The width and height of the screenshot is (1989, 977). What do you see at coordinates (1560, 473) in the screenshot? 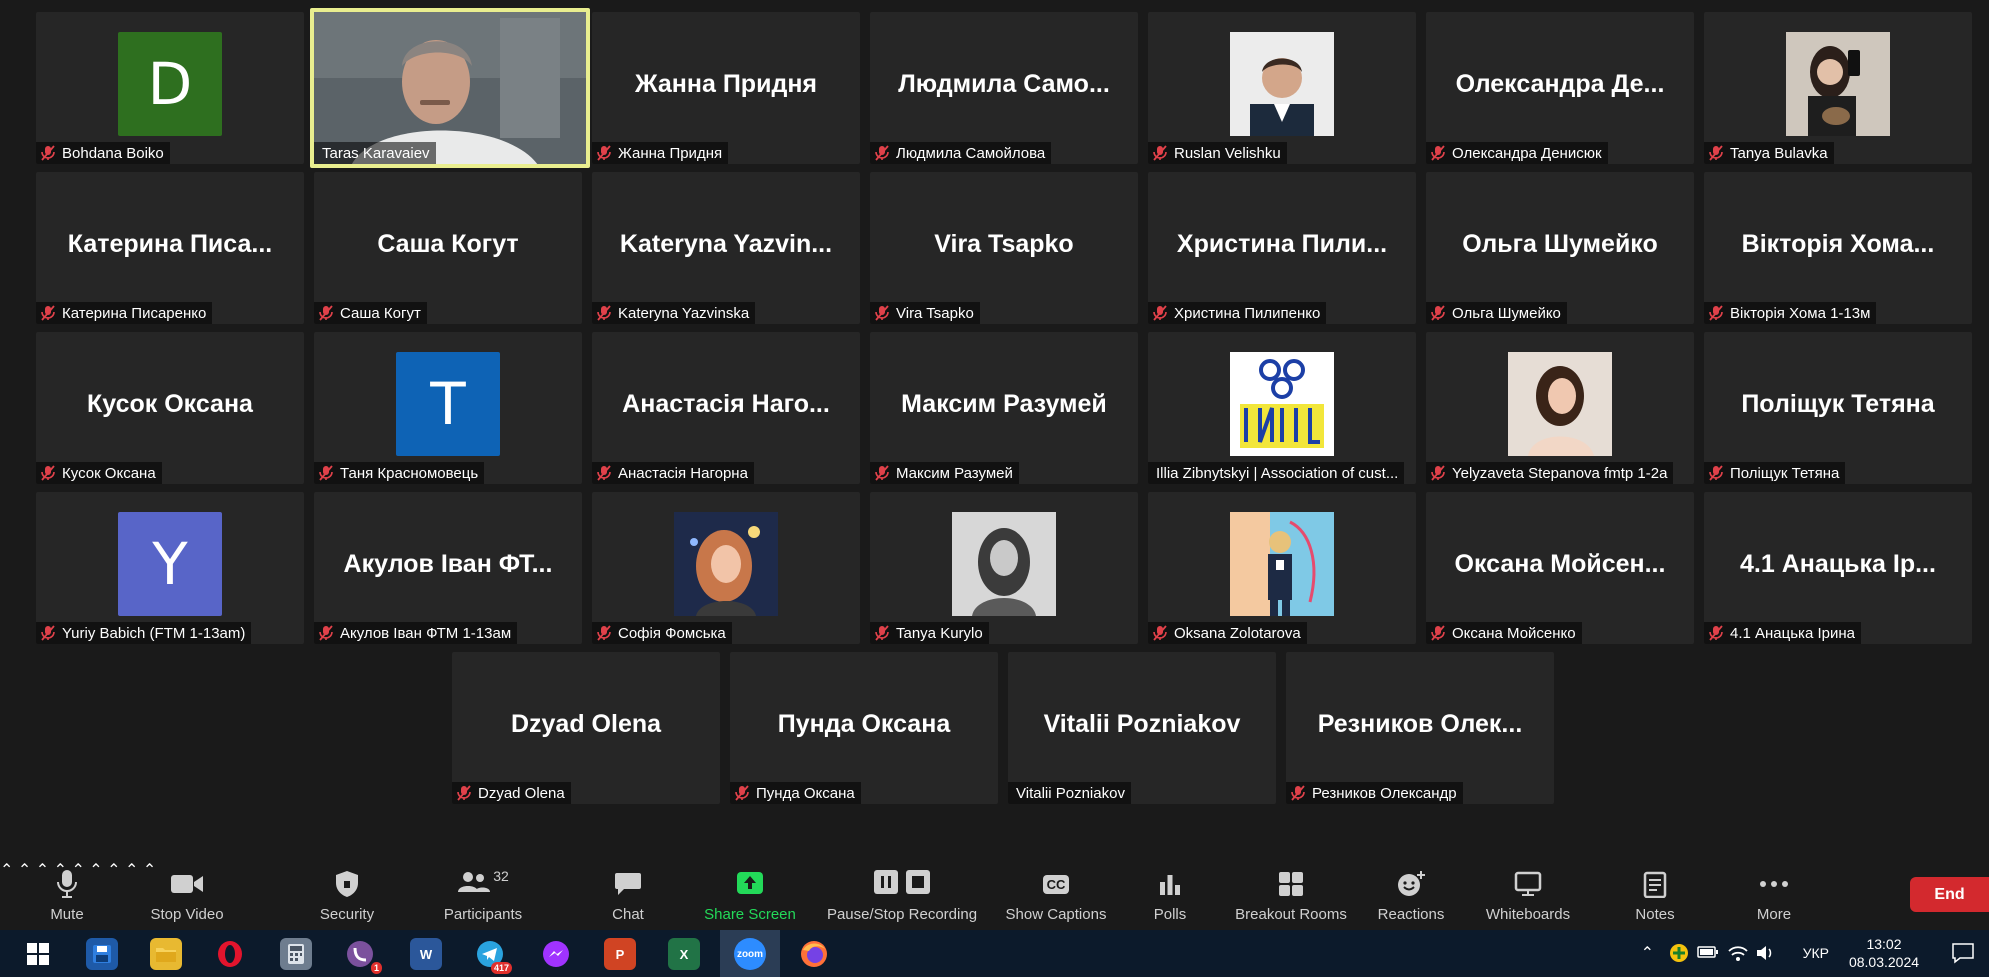
I see `participant-name: Yelyzaveta Stepanova fmtp 1-2a` at bounding box center [1560, 473].